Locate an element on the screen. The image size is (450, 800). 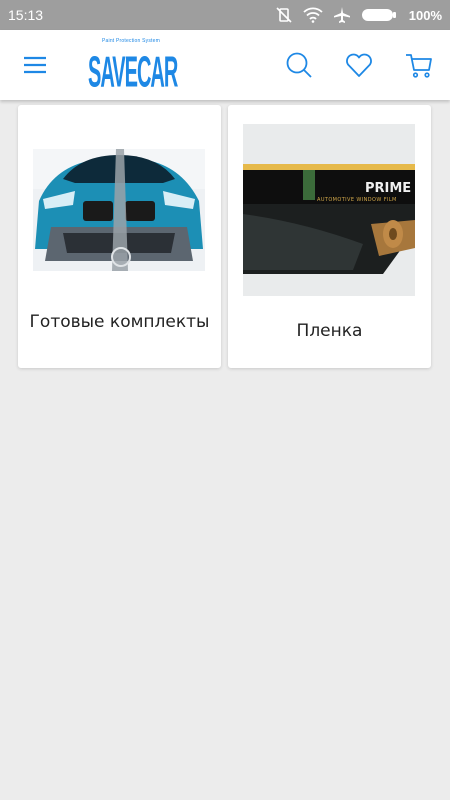
status-icons: 100% is located at coordinates (358, 15).